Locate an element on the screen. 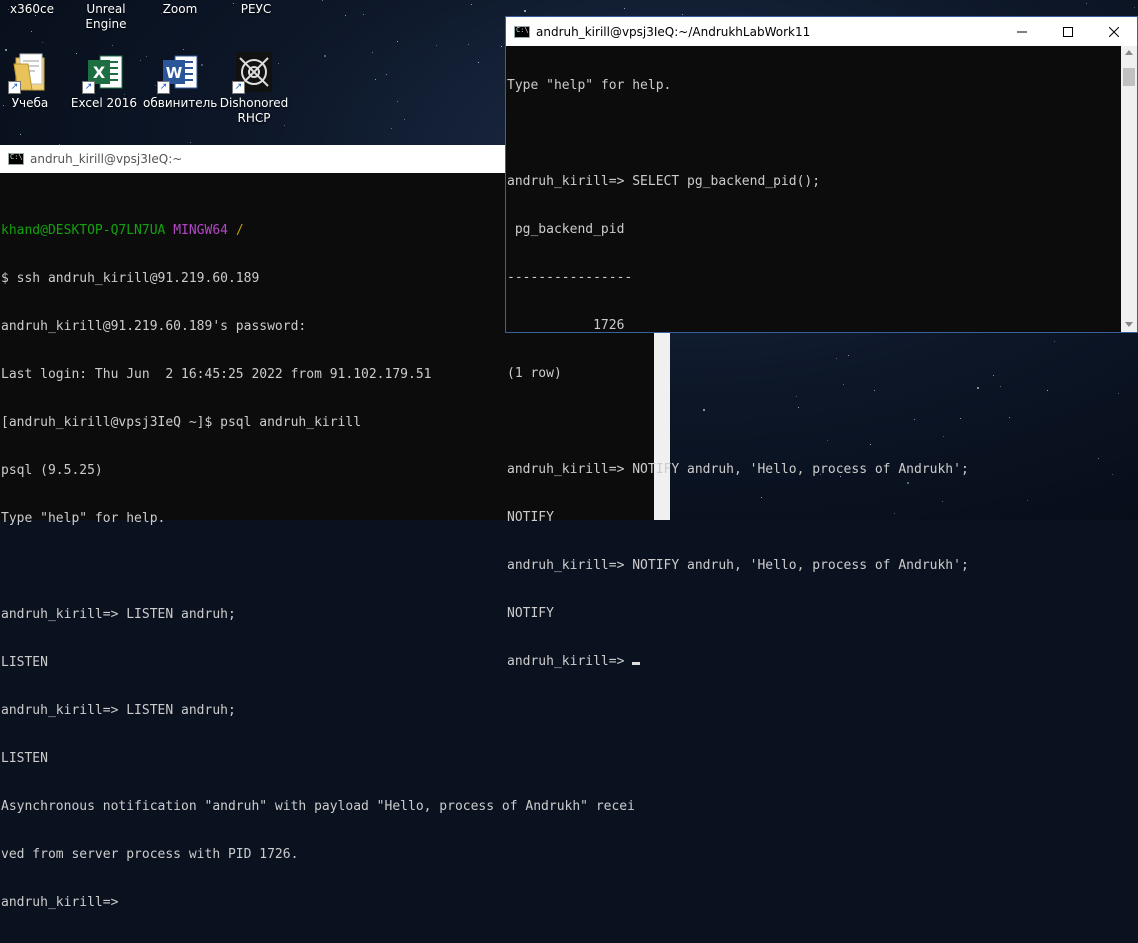 The image size is (1138, 943). scrollbar is located at coordinates (1129, 189).